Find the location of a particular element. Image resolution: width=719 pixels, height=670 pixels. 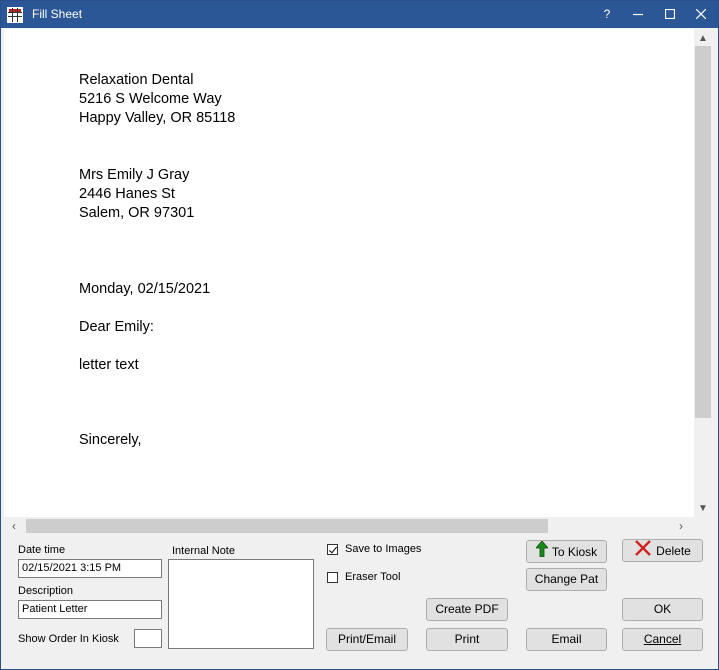

eraser-tool-option: Eraser Tool is located at coordinates (363, 577).